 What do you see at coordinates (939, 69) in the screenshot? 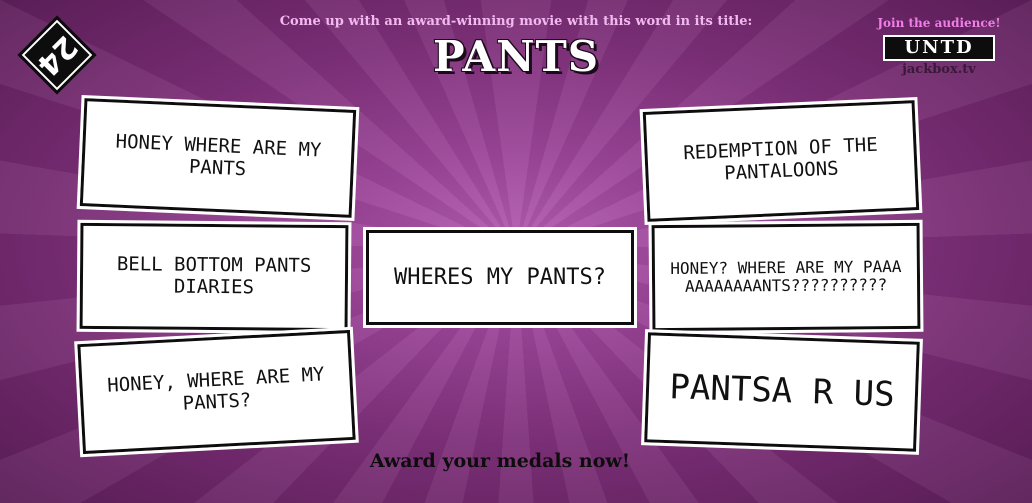
I see `site-url: jackbox.tv` at bounding box center [939, 69].